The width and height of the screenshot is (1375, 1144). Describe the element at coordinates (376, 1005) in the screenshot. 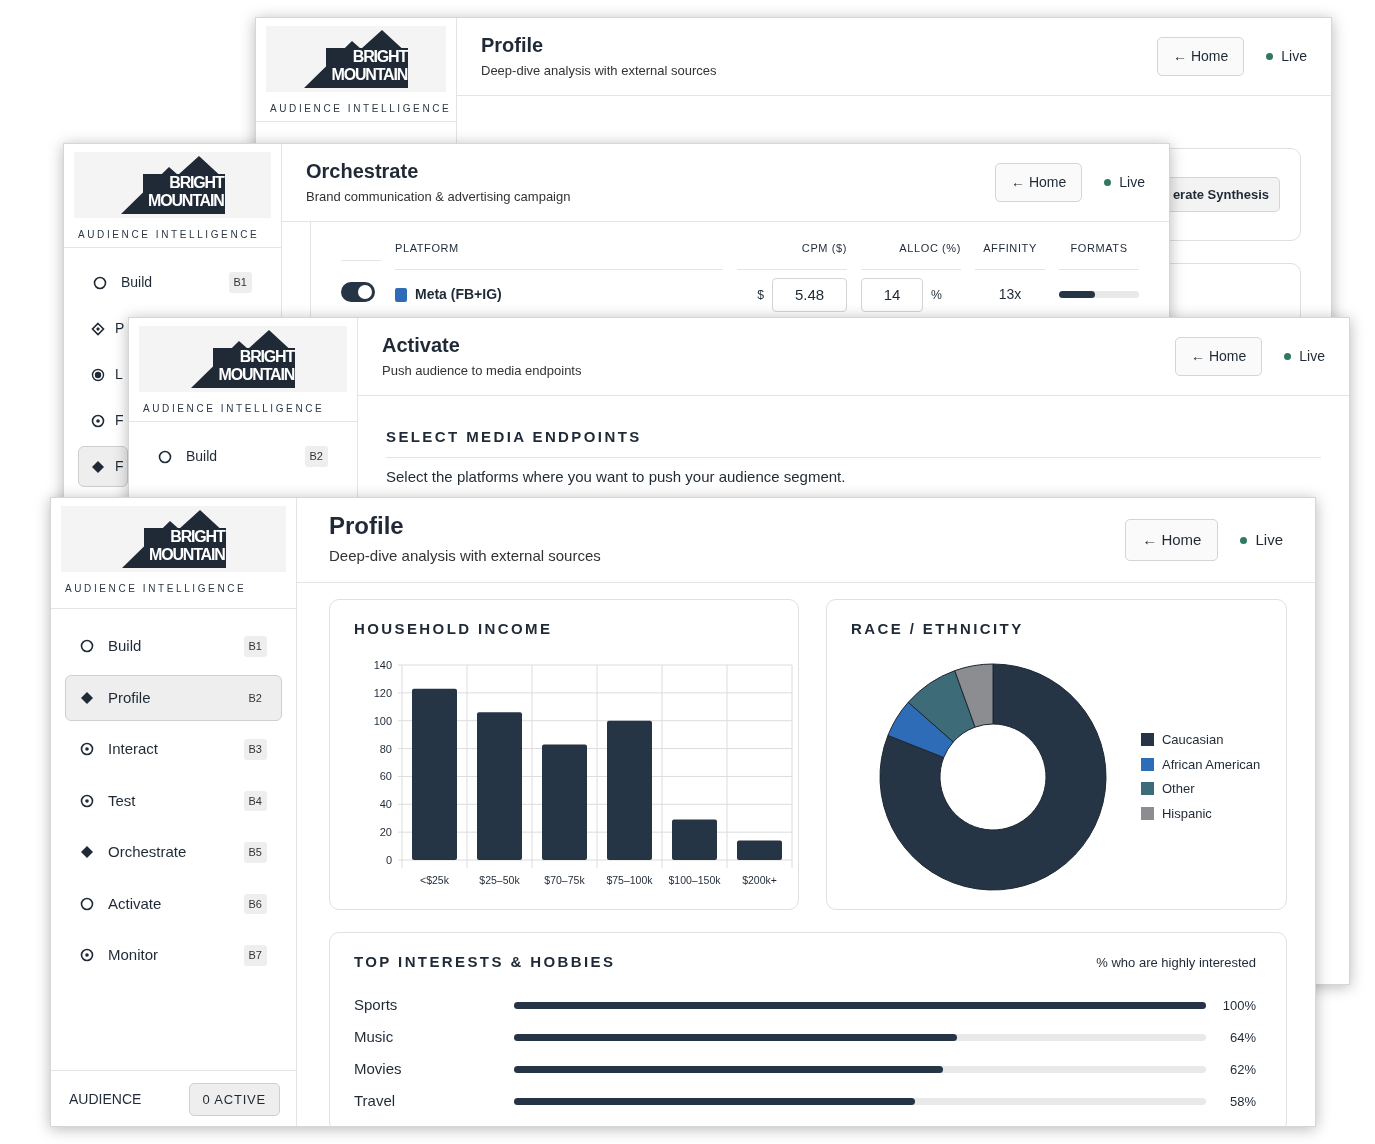

I see `interest-label: Sports` at that location.